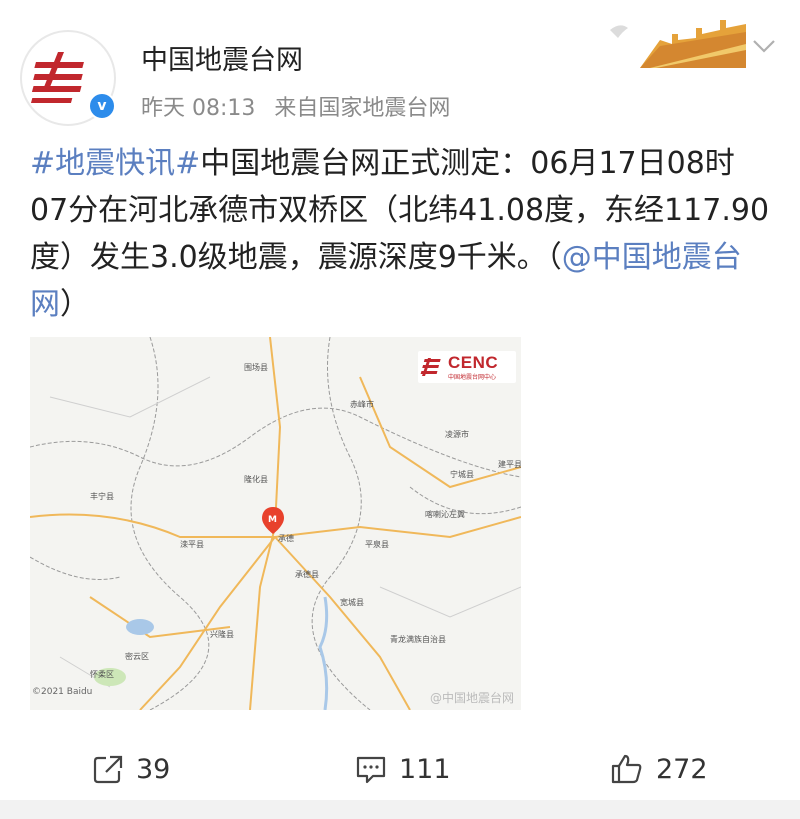 The image size is (800, 819). I want to click on cenc-logo-subtext: 中国地震台网中心, so click(472, 377).